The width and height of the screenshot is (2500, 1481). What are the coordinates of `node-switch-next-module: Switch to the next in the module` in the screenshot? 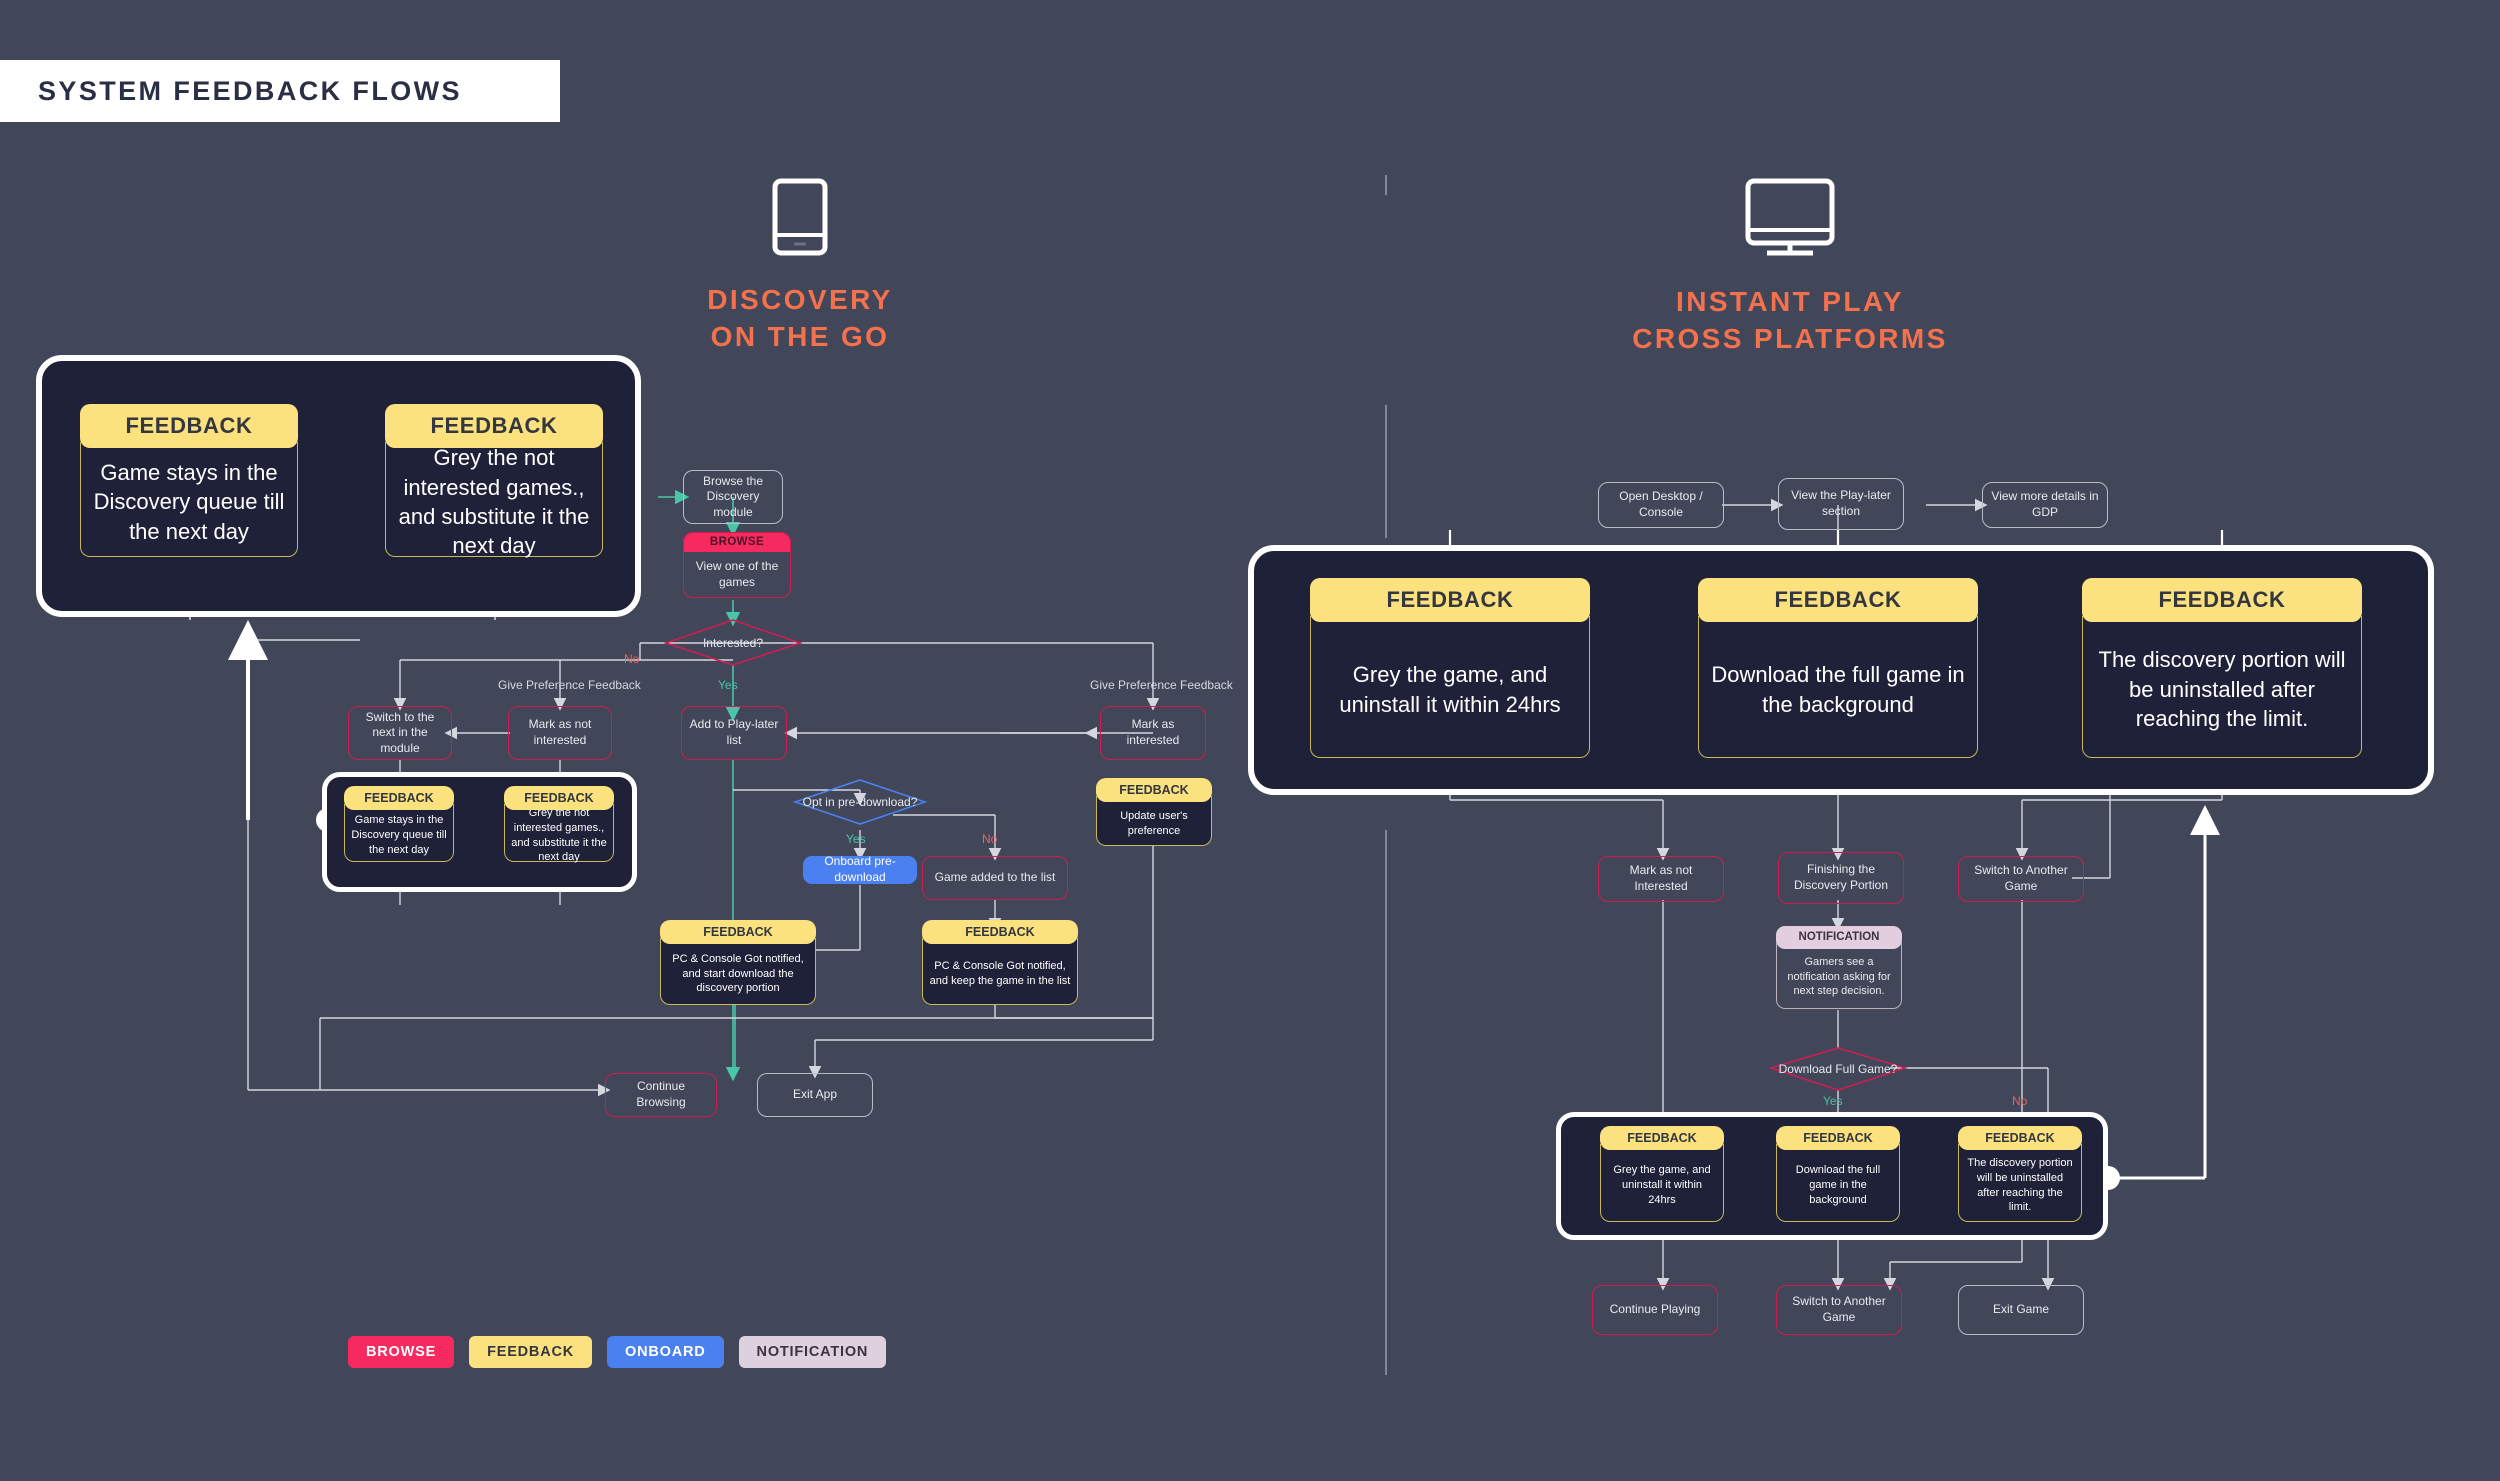 It's located at (400, 733).